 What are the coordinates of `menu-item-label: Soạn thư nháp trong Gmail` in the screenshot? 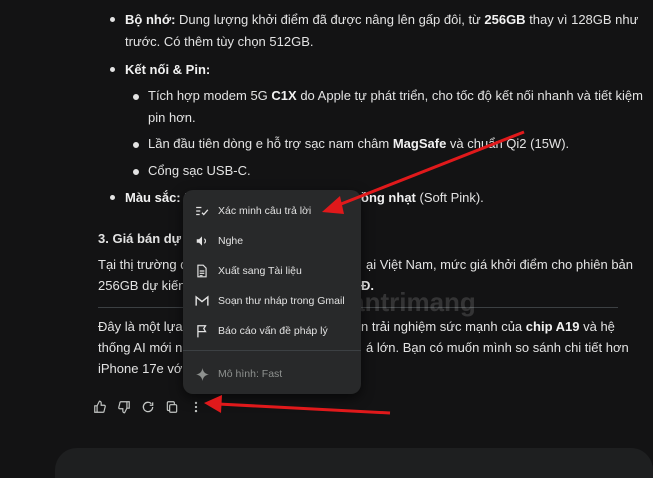 It's located at (281, 301).